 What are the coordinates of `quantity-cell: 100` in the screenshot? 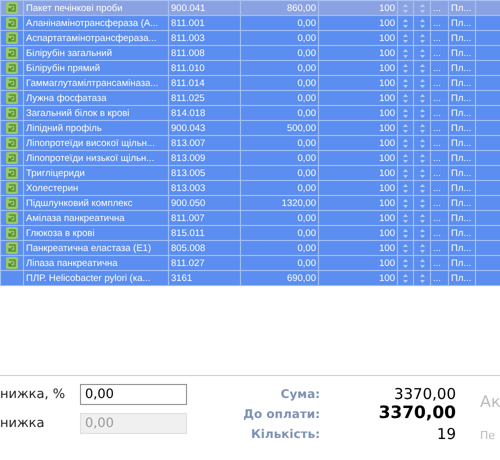 It's located at (358, 8).